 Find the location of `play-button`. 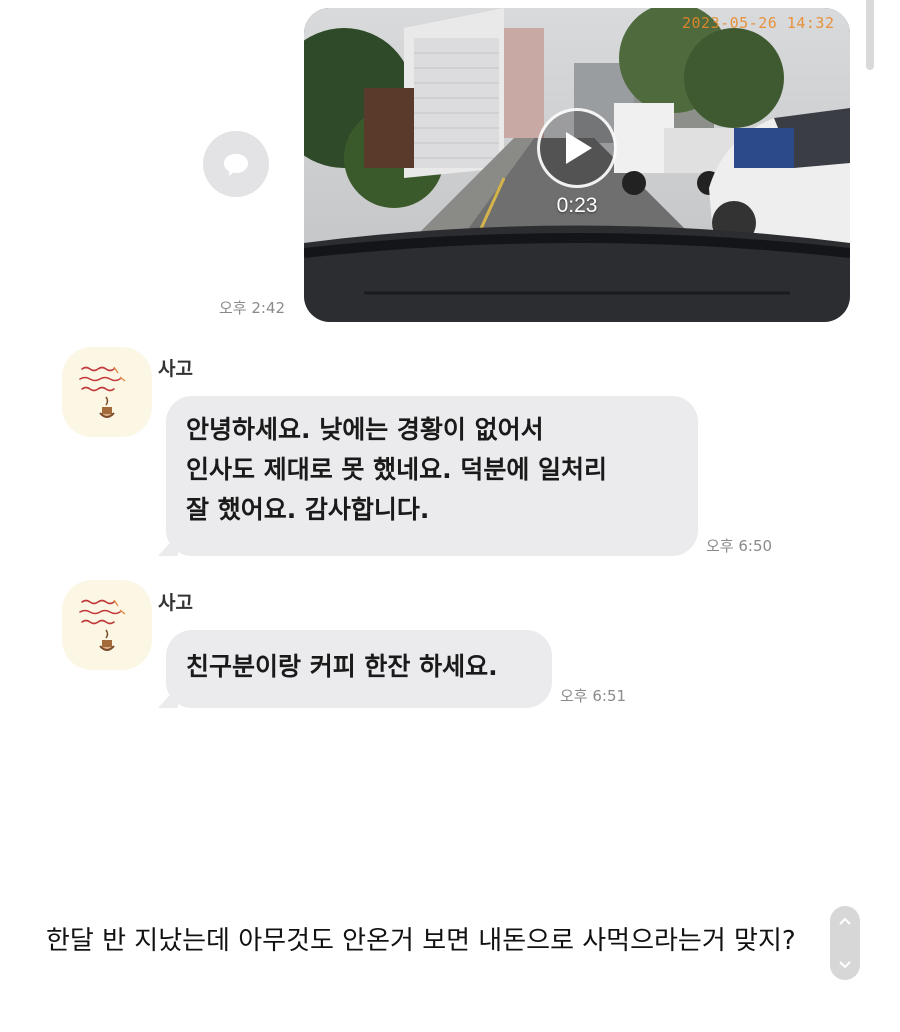

play-button is located at coordinates (577, 148).